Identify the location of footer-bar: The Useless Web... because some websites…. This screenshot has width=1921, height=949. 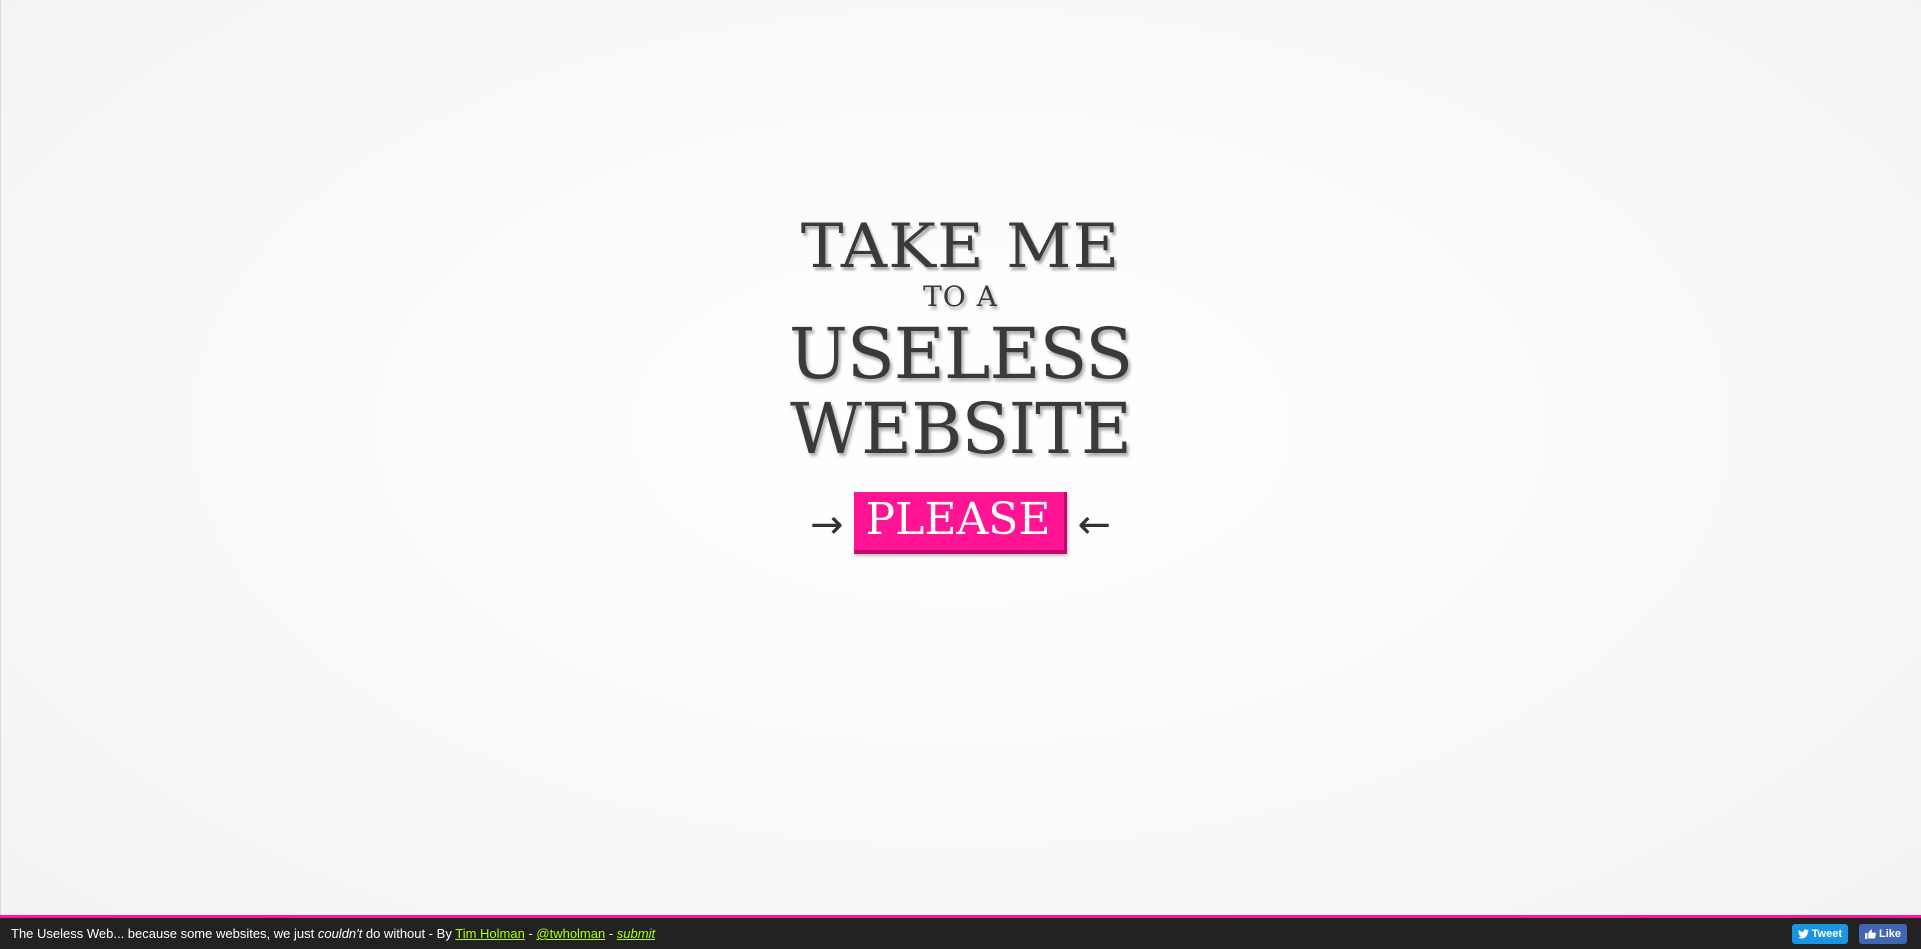
(960, 932).